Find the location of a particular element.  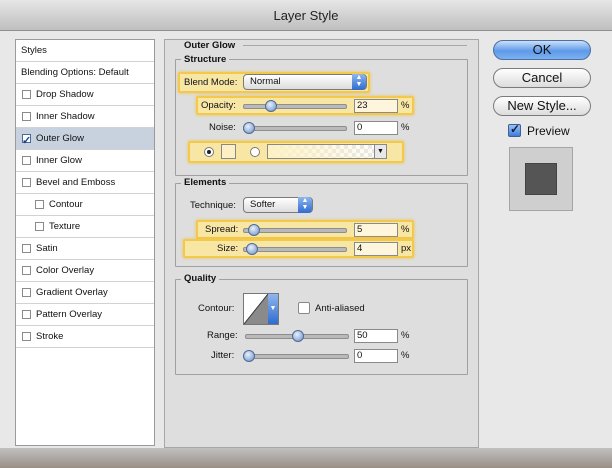

opacity-input: 23 is located at coordinates (376, 106).